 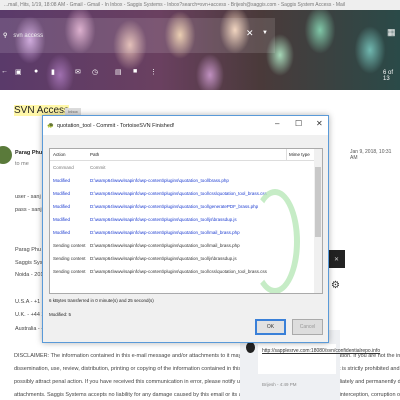 I want to click on column-action: Action, so click(x=70, y=154).